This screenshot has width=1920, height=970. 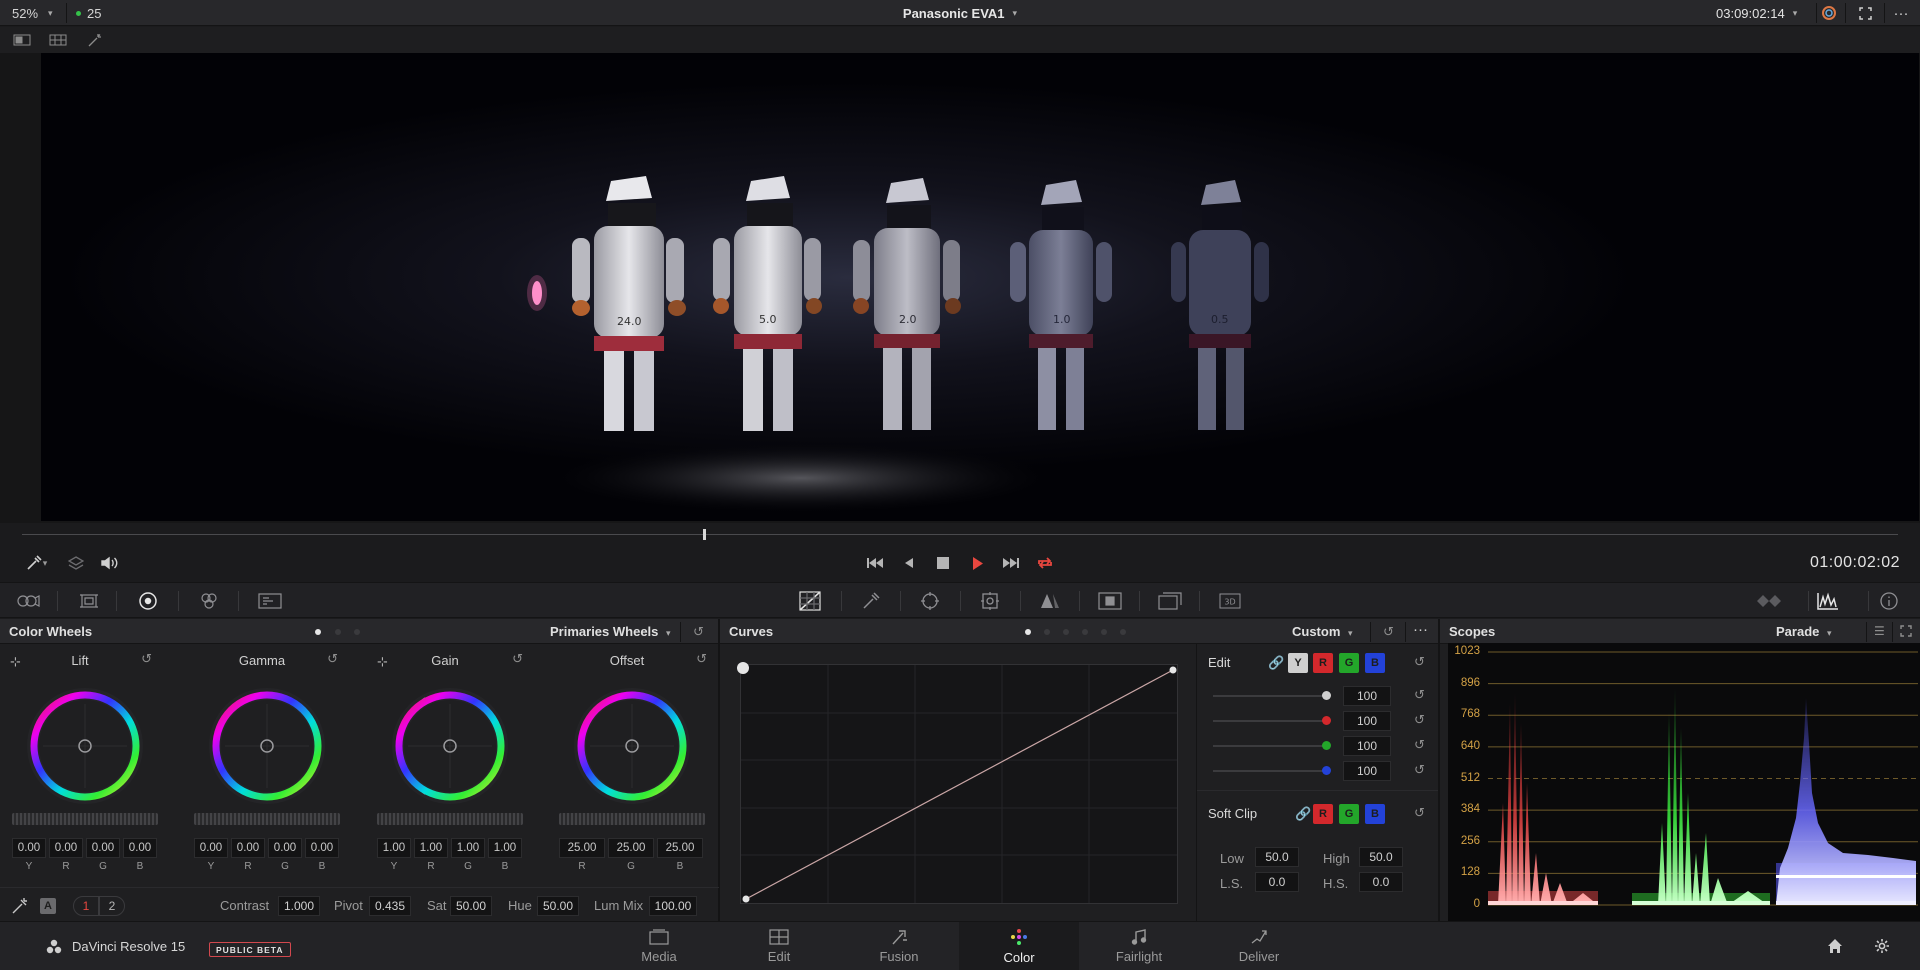 What do you see at coordinates (1322, 631) in the screenshot?
I see `curves-mode-dropdown: Custom ▾` at bounding box center [1322, 631].